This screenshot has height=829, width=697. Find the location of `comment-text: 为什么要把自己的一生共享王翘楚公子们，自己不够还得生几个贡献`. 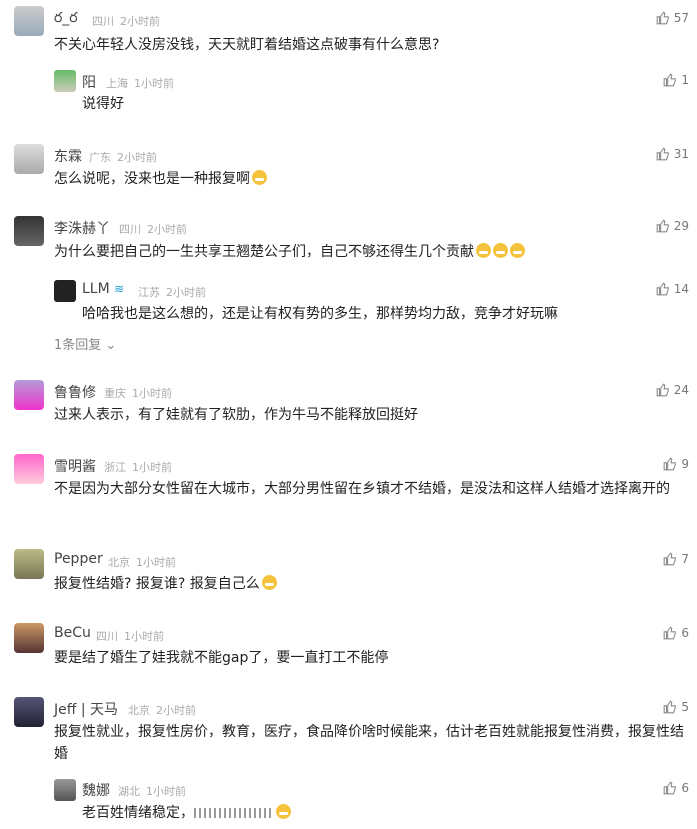

comment-text: 为什么要把自己的一生共享王翘楚公子们，自己不够还得生几个贡献 is located at coordinates (289, 252).